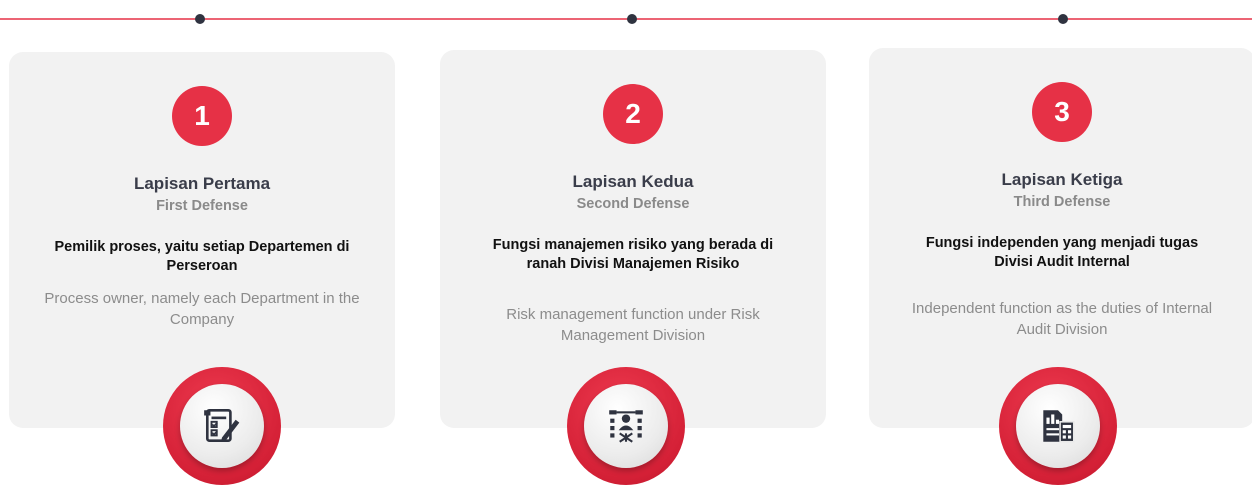 The width and height of the screenshot is (1252, 494). What do you see at coordinates (633, 181) in the screenshot?
I see `layer-title: Lapisan Kedua` at bounding box center [633, 181].